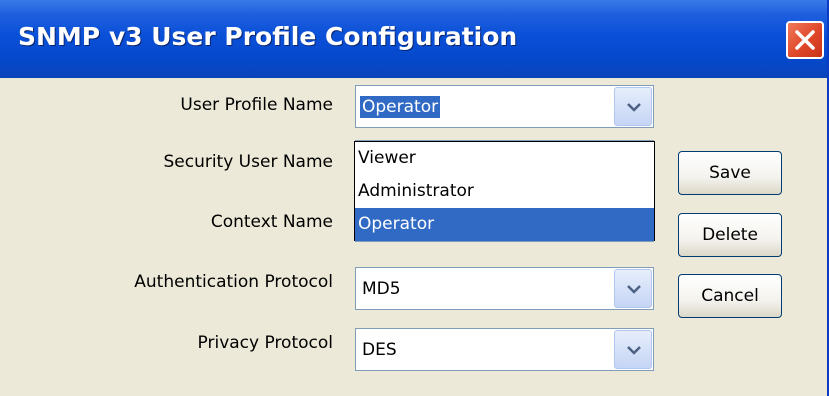  Describe the element at coordinates (504, 106) in the screenshot. I see `user-profile-name-combo: Operator` at that location.